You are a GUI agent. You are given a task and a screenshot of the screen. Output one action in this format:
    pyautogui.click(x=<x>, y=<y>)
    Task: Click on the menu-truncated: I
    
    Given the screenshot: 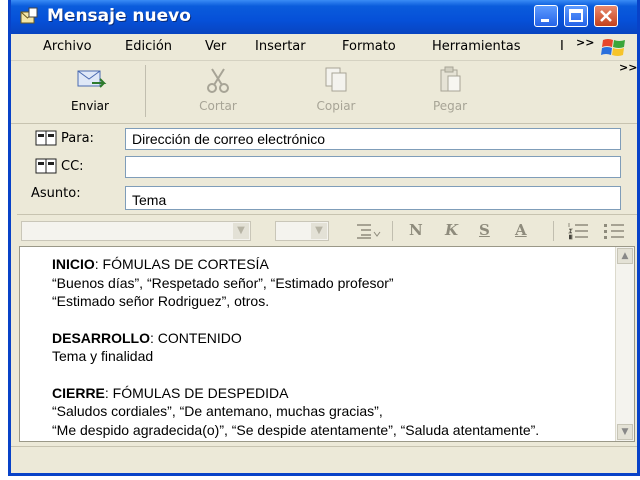 What is the action you would take?
    pyautogui.click(x=562, y=46)
    